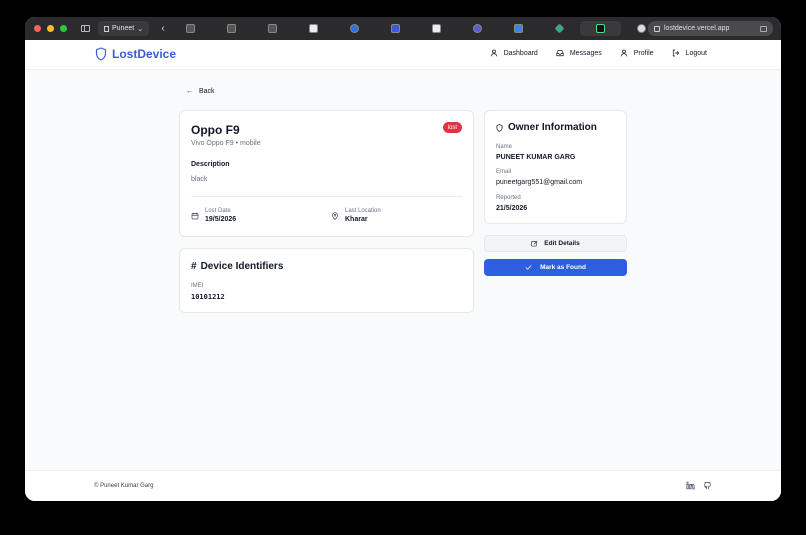 The image size is (806, 535). I want to click on mark-as-found-label: Mark as Found, so click(563, 267).